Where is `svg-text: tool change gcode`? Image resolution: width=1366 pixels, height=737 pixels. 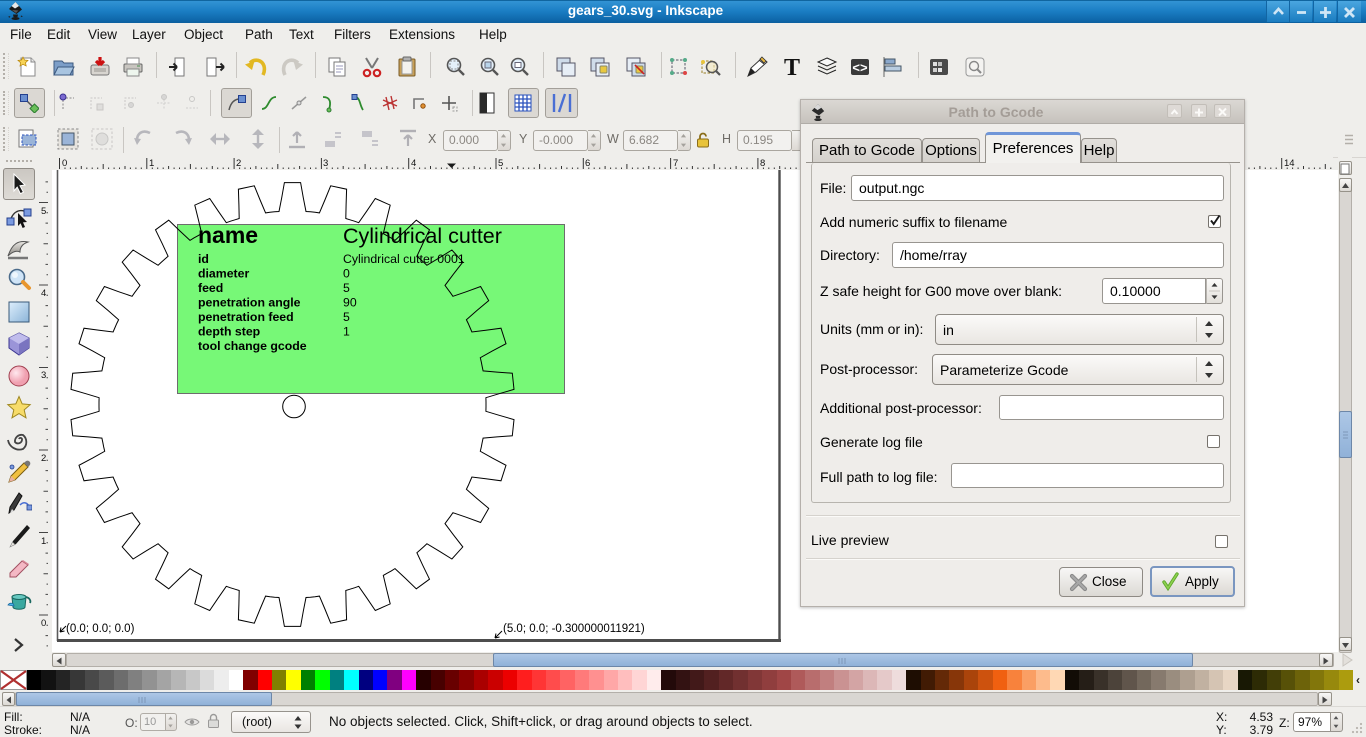 svg-text: tool change gcode is located at coordinates (252, 346).